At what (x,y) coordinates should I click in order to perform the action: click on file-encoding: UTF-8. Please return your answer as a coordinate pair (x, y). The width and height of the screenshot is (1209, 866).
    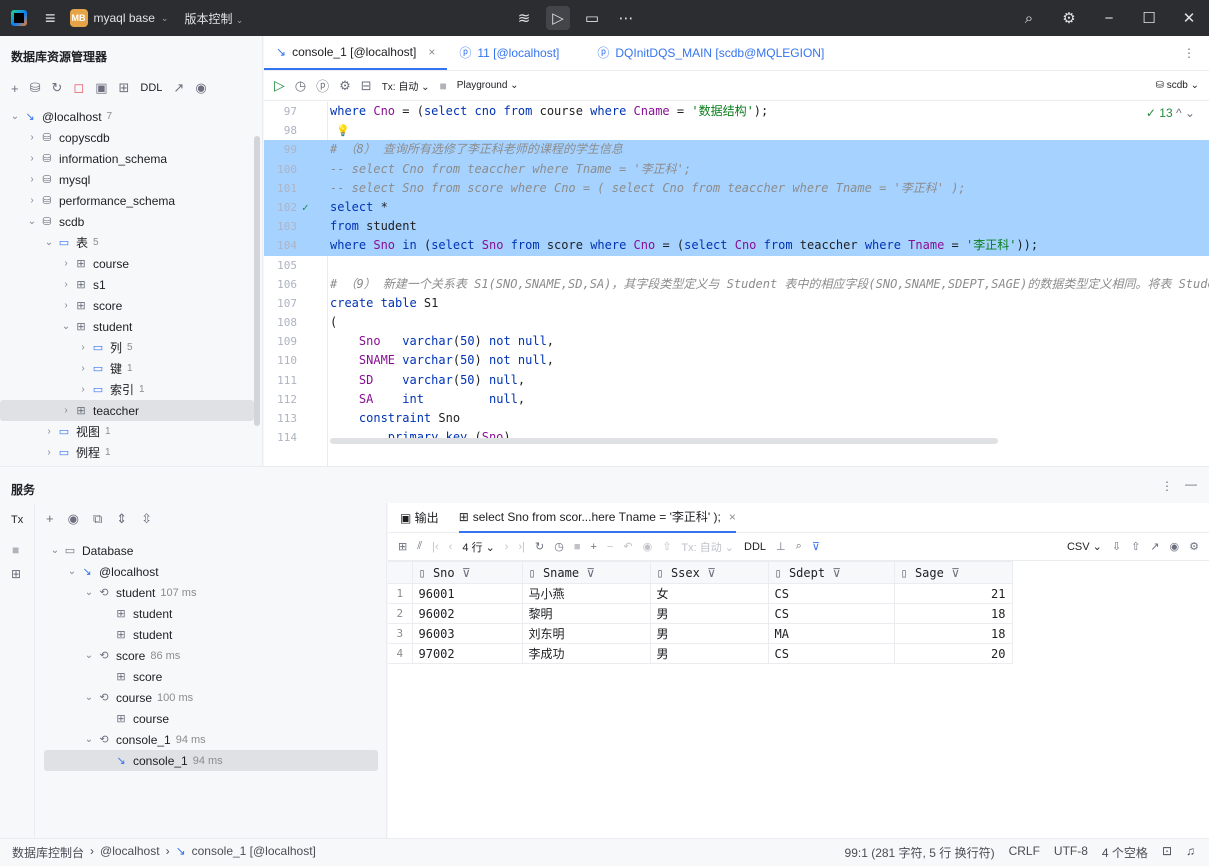
    Looking at the image, I should click on (1071, 852).